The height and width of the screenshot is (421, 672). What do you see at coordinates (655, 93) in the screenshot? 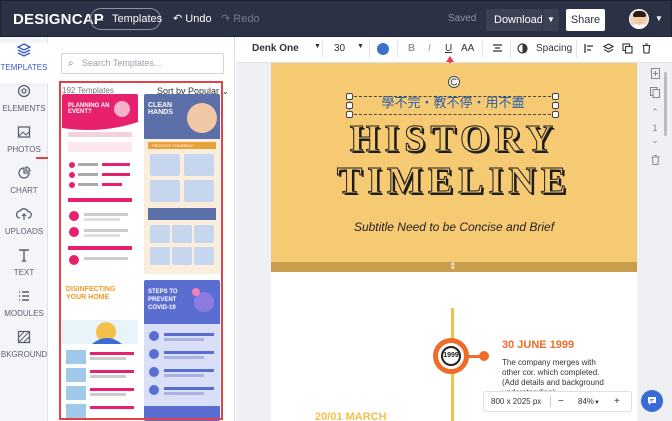
I see `copy-page-icon` at bounding box center [655, 93].